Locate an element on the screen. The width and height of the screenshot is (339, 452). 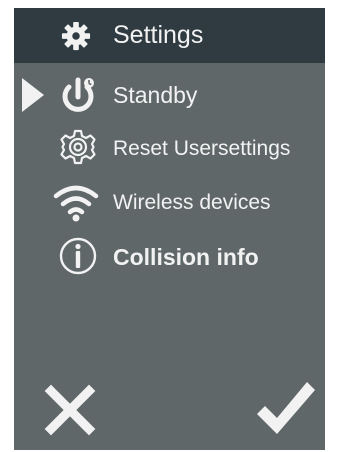
header-bar: Settings is located at coordinates (169, 35).